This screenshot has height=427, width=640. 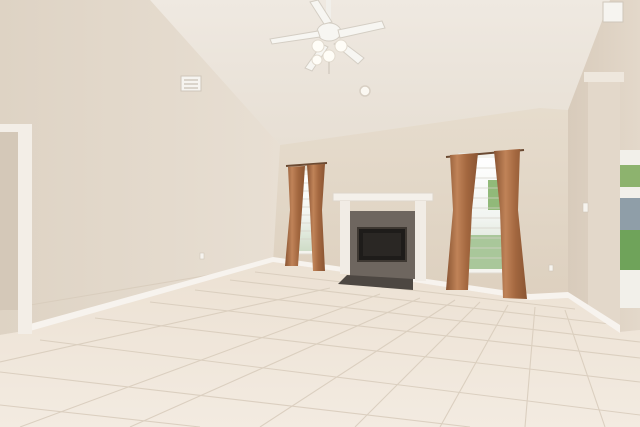 I want to click on mantel-left-pillar, so click(x=345, y=237).